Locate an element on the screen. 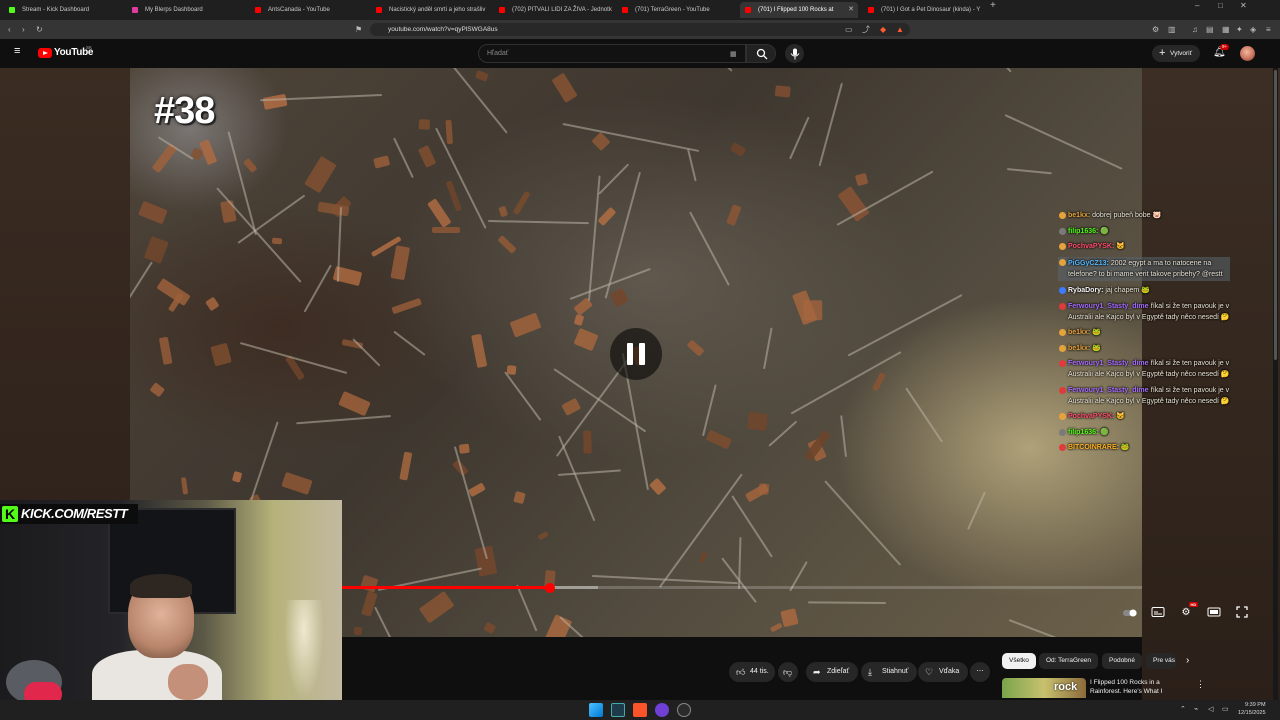 The image size is (1280, 720). forward-icon: › is located at coordinates (23, 29).